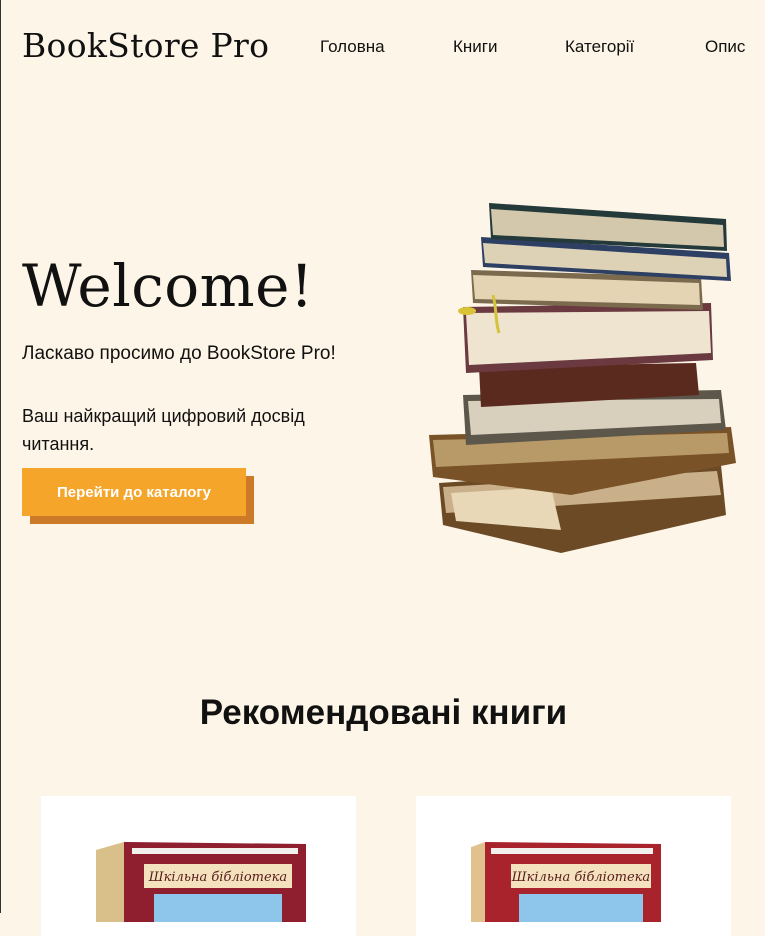 Image resolution: width=765 pixels, height=936 pixels. I want to click on site-logo: BookStore Pro, so click(145, 45).